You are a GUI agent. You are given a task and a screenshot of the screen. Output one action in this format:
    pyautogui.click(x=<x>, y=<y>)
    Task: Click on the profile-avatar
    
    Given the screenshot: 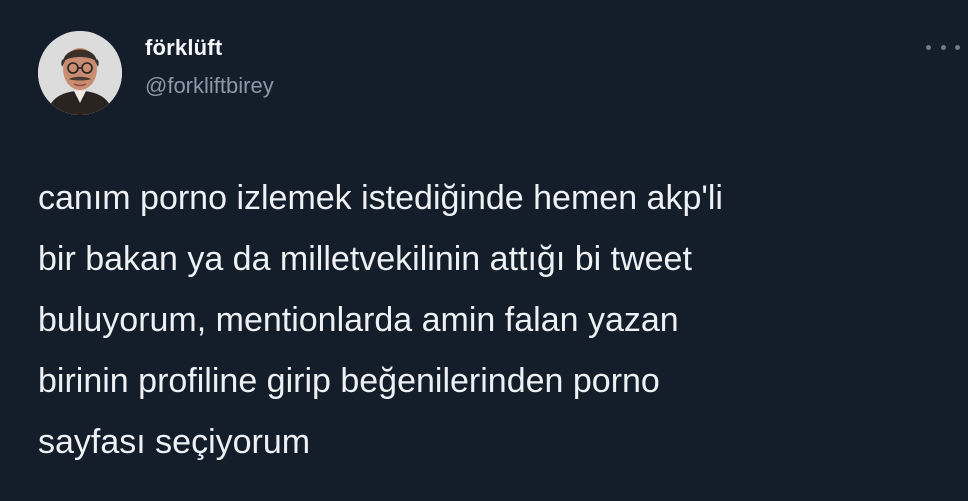 What is the action you would take?
    pyautogui.click(x=80, y=73)
    